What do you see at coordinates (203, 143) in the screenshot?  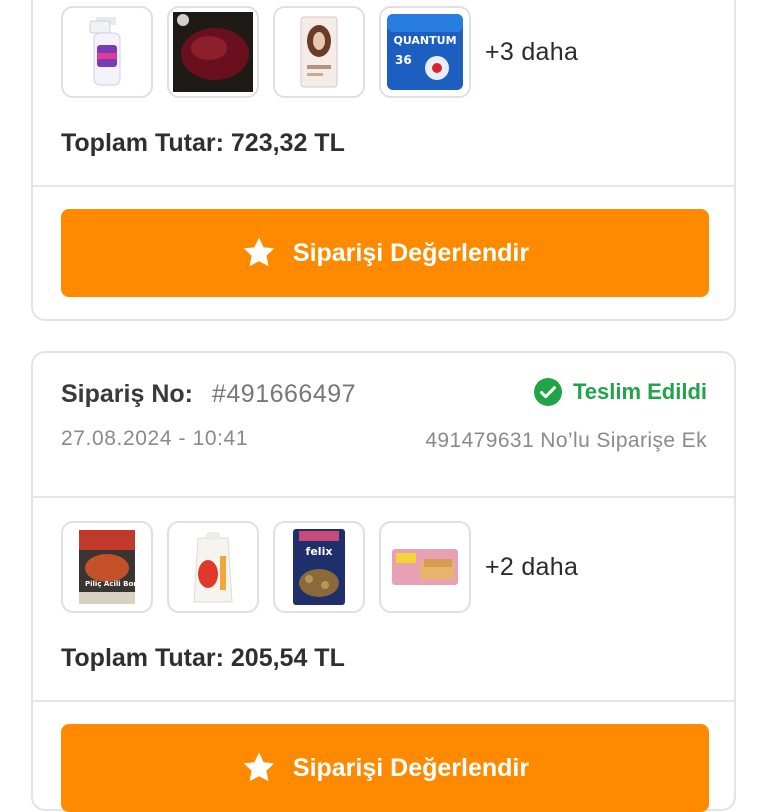 I see `order-total: Toplam Tutar: 723,32 TL` at bounding box center [203, 143].